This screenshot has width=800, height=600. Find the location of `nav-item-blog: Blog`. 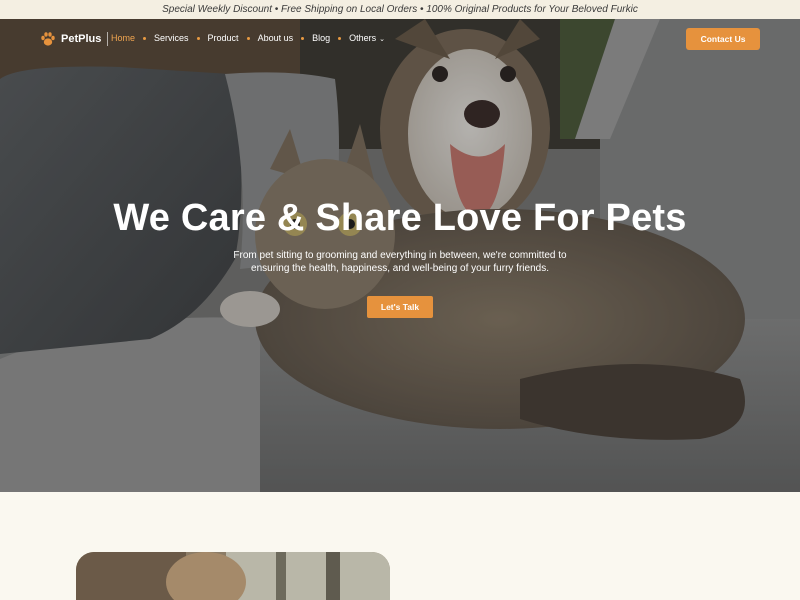

nav-item-blog: Blog is located at coordinates (321, 38).